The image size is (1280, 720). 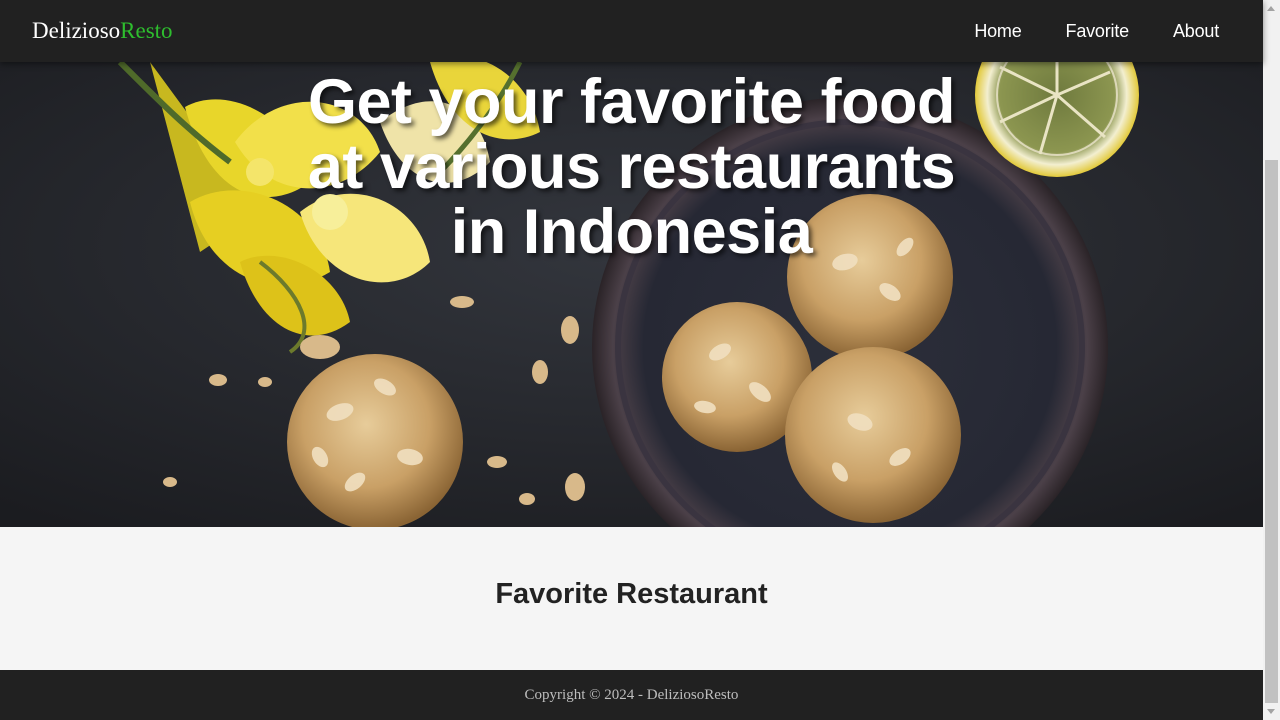 I want to click on scroll-up-arrow-icon, so click(x=1271, y=8).